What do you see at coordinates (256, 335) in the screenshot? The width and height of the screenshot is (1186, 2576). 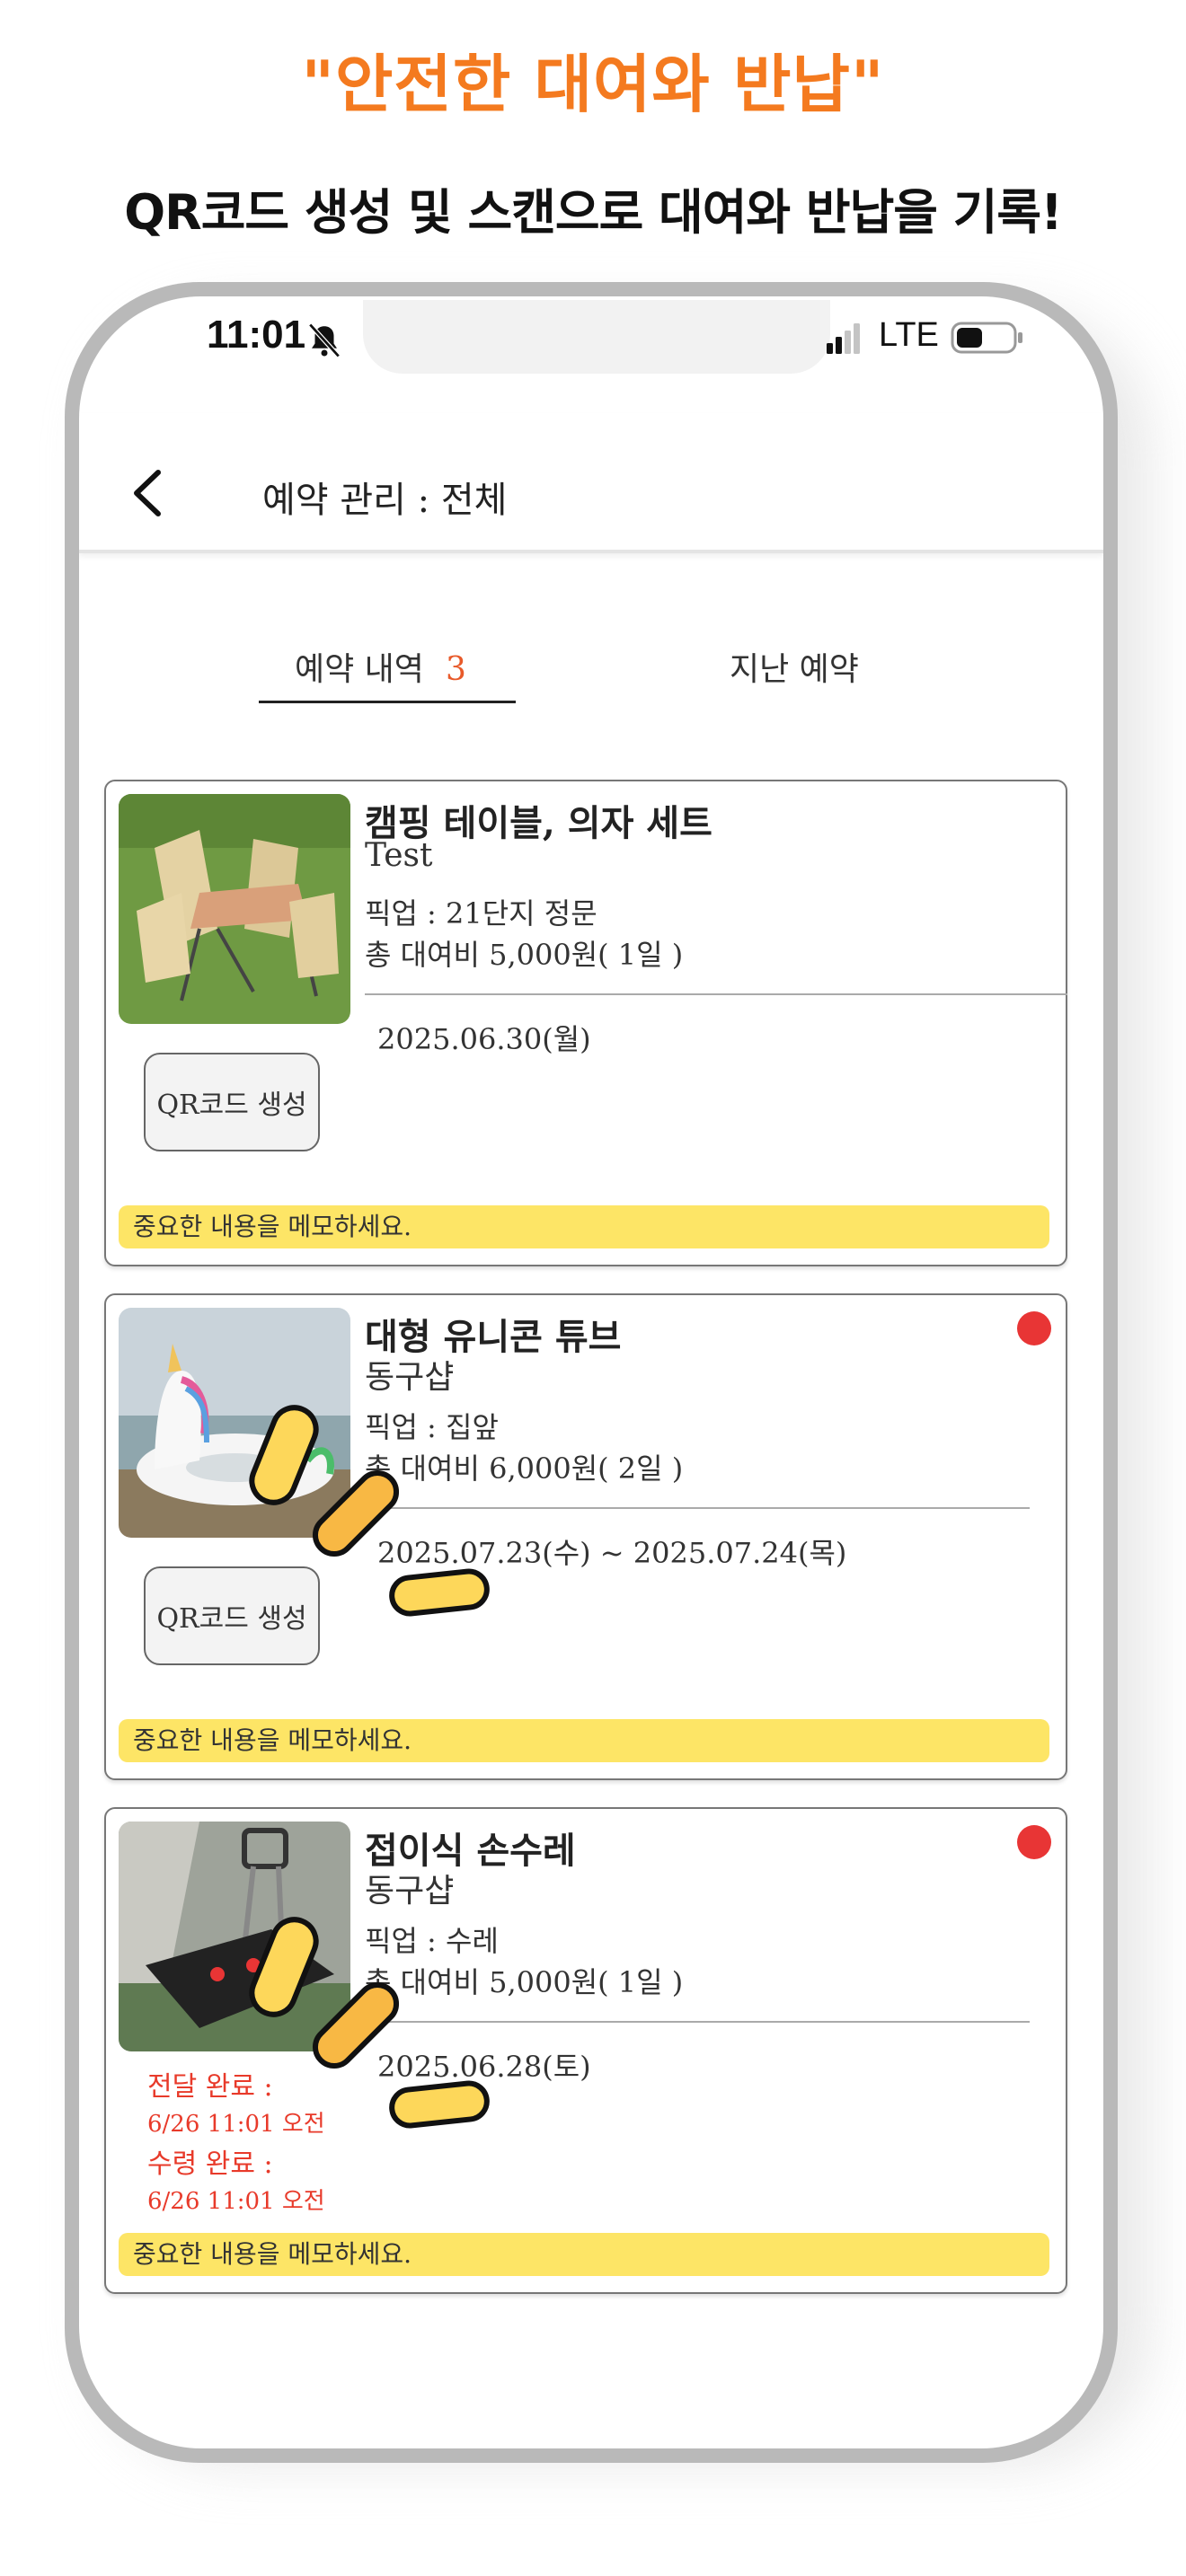 I see `status-time: 11:01` at bounding box center [256, 335].